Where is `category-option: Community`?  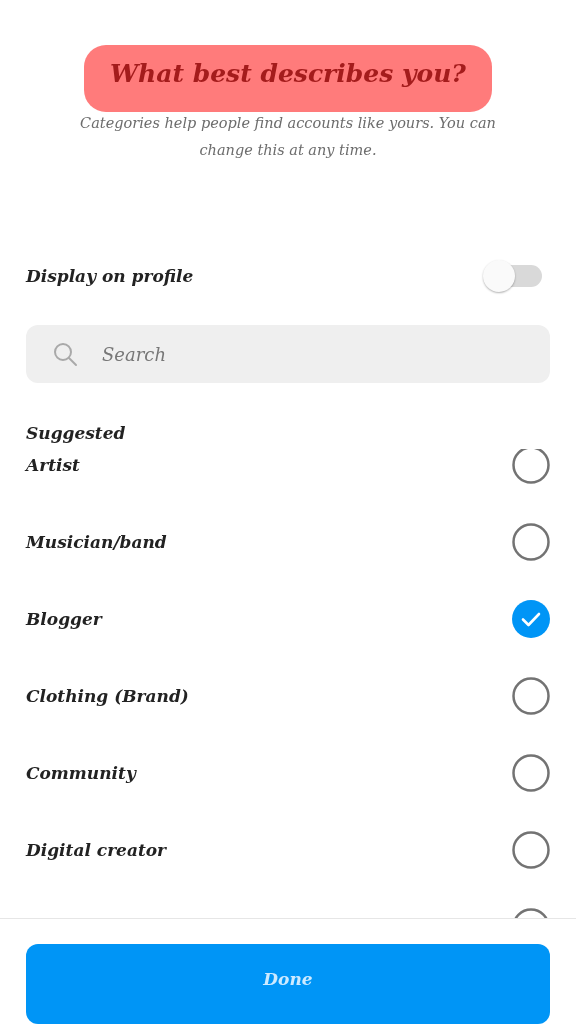
category-option: Community is located at coordinates (288, 772).